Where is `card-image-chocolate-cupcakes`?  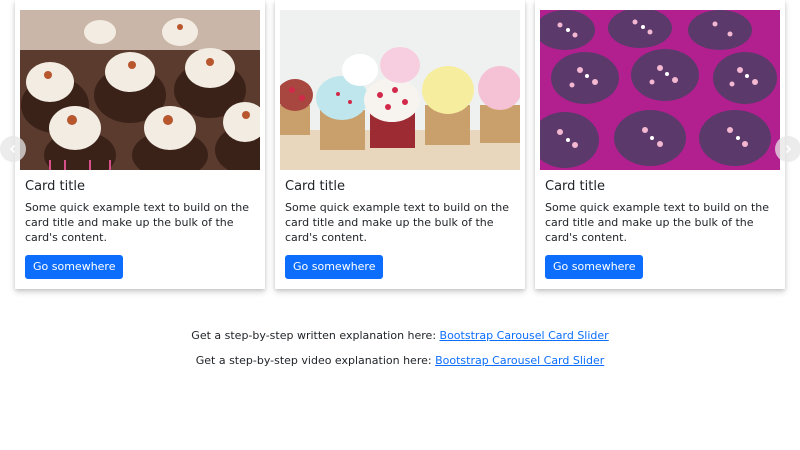
card-image-chocolate-cupcakes is located at coordinates (140, 90).